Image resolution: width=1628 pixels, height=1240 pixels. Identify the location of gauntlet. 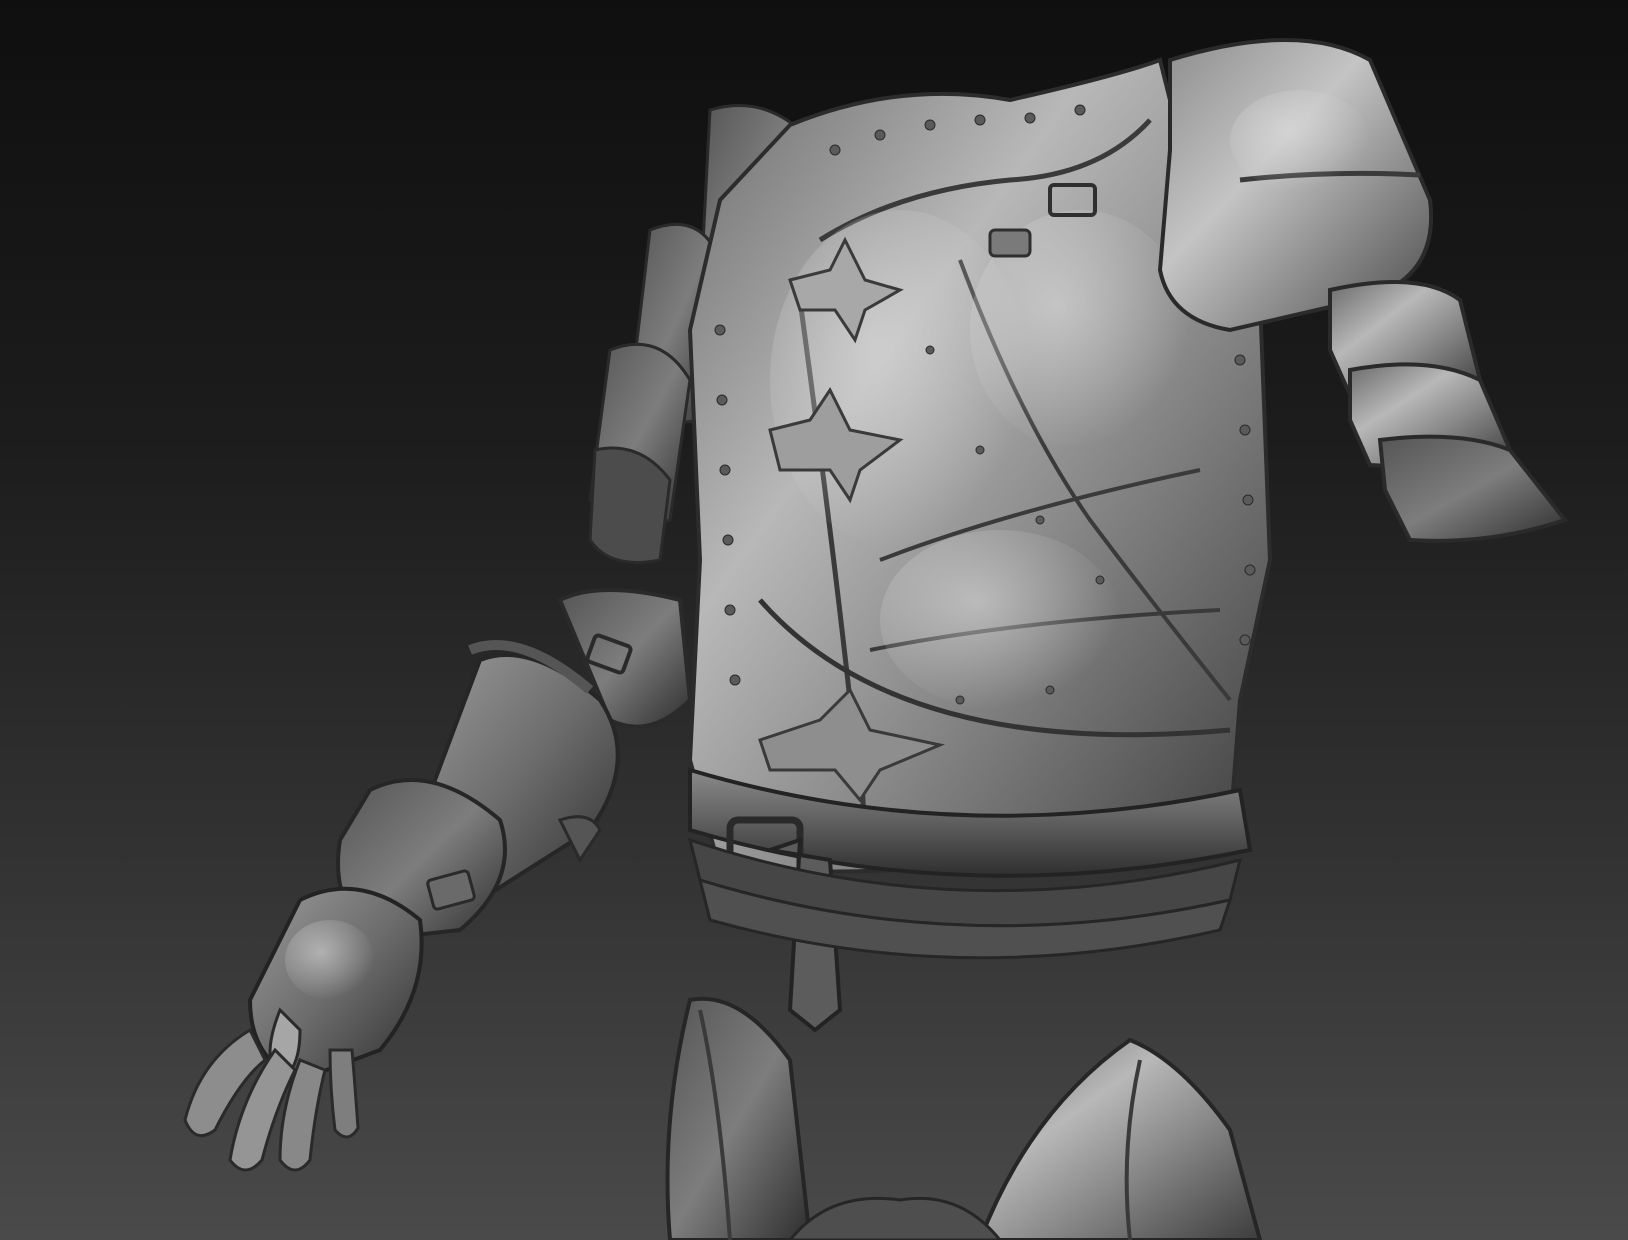
(303, 1029).